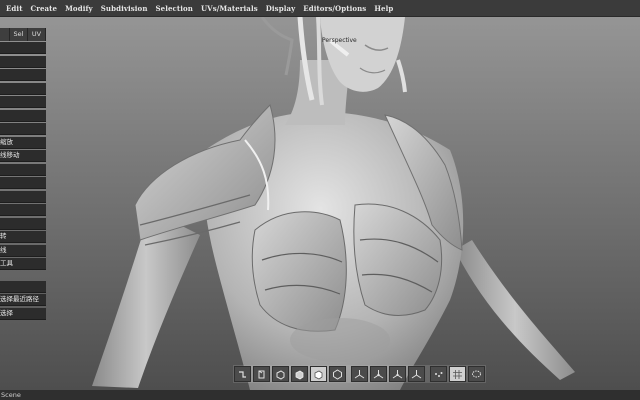  I want to click on axis-rotate-button, so click(416, 374).